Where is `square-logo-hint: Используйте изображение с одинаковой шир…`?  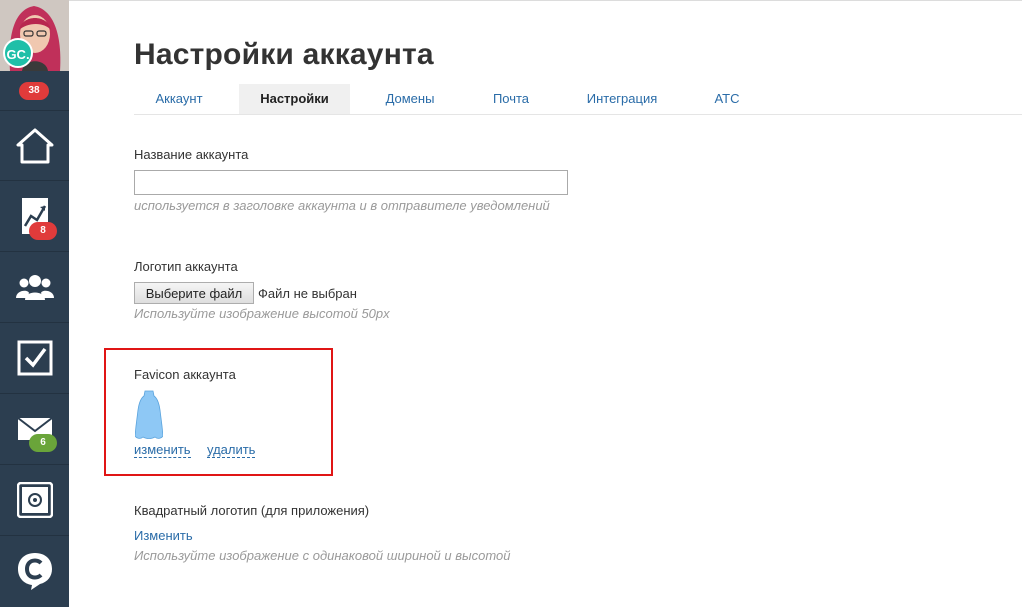 square-logo-hint: Используйте изображение с одинаковой шир… is located at coordinates (322, 555).